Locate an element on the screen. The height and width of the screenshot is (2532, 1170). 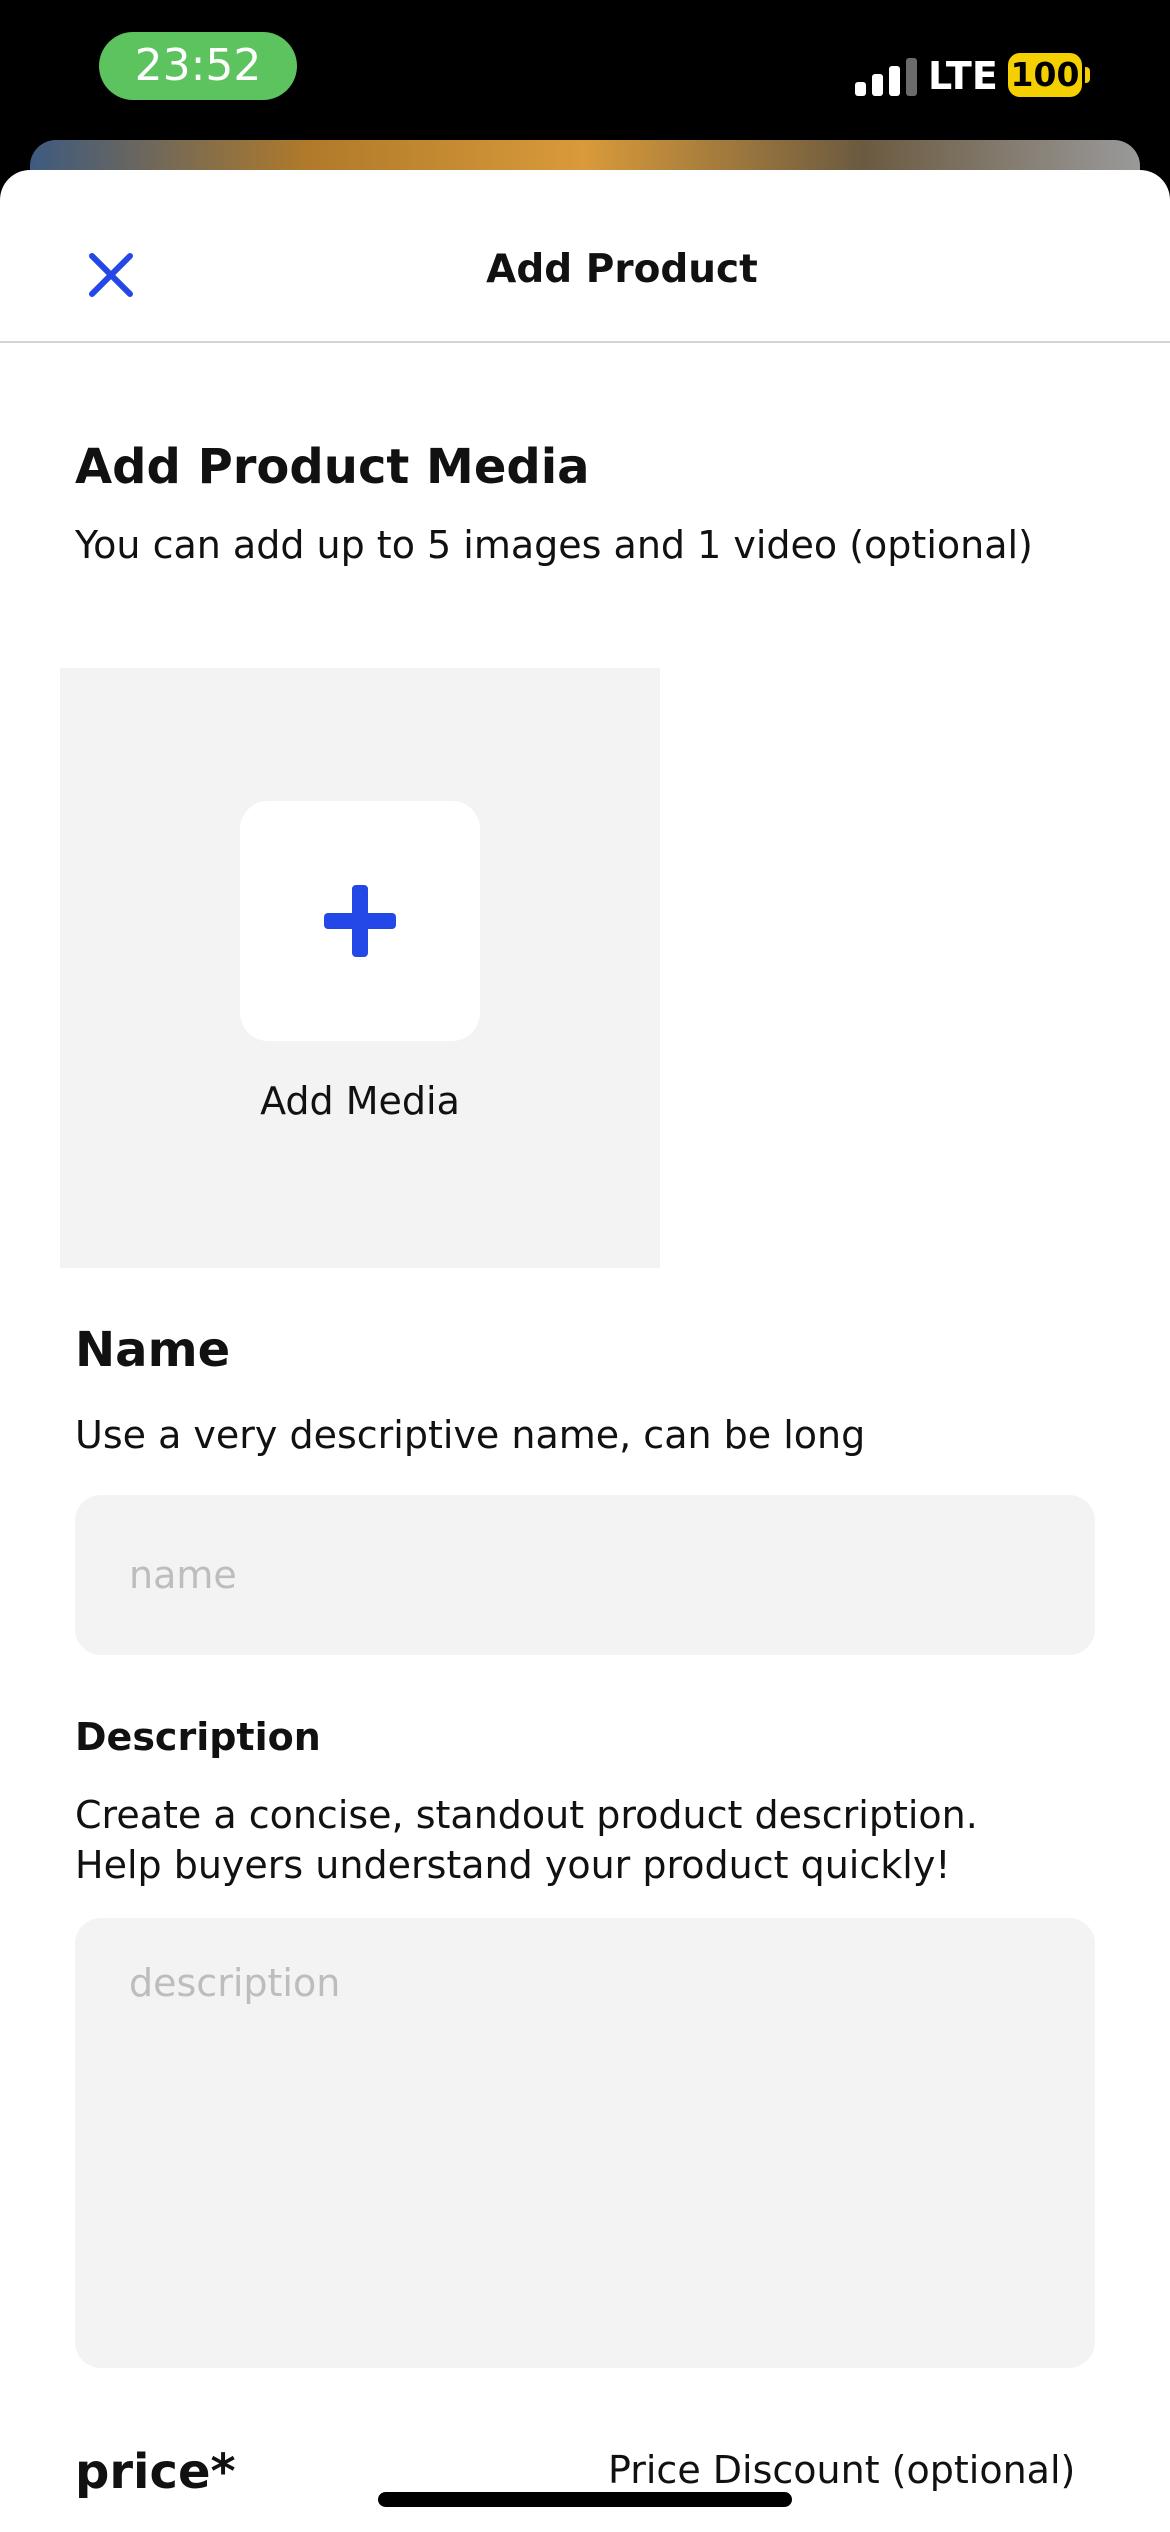
add-media-button is located at coordinates (360, 921).